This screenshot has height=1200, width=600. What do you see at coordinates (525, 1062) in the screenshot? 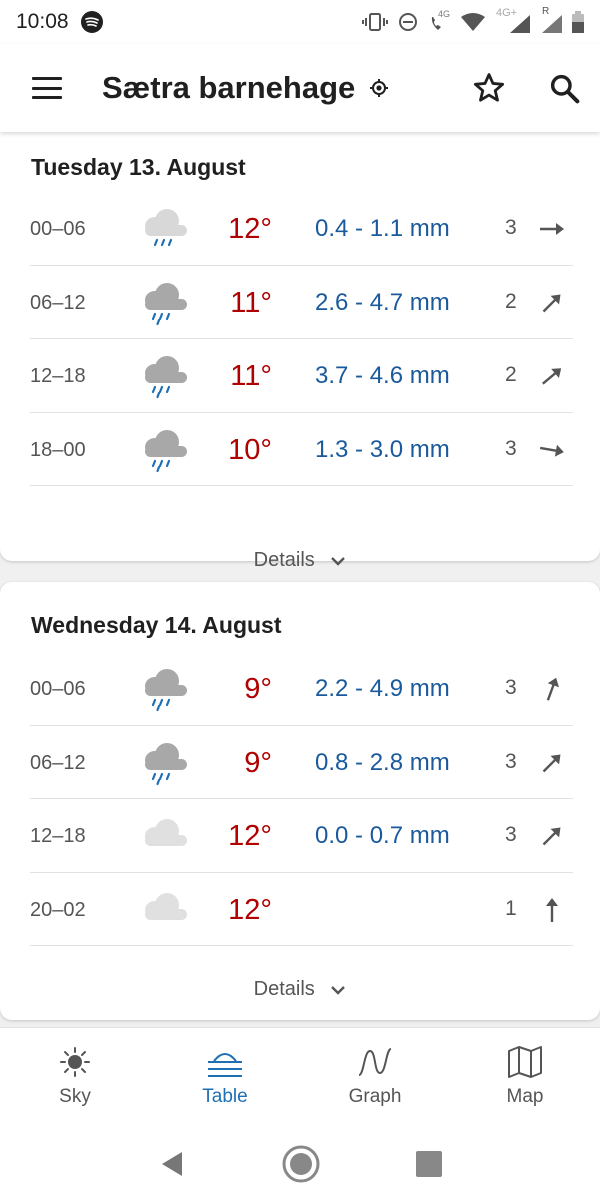
I see `map-icon` at bounding box center [525, 1062].